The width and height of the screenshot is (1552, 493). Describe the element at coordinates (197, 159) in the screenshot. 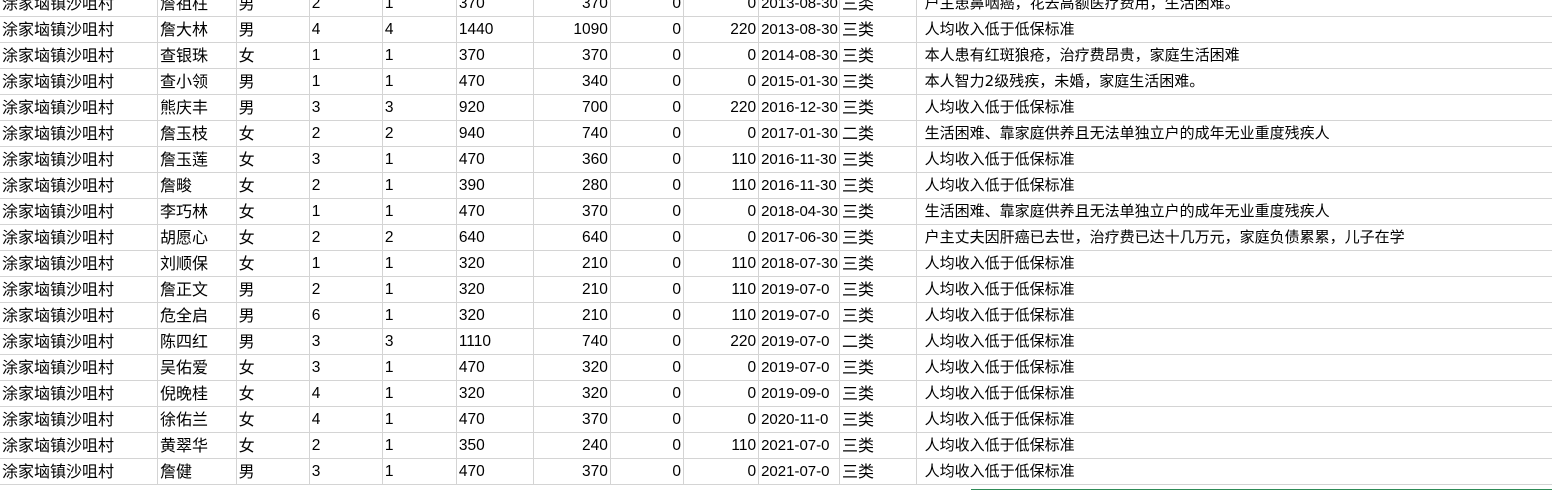

I see `cell-name: 詹玉莲` at that location.